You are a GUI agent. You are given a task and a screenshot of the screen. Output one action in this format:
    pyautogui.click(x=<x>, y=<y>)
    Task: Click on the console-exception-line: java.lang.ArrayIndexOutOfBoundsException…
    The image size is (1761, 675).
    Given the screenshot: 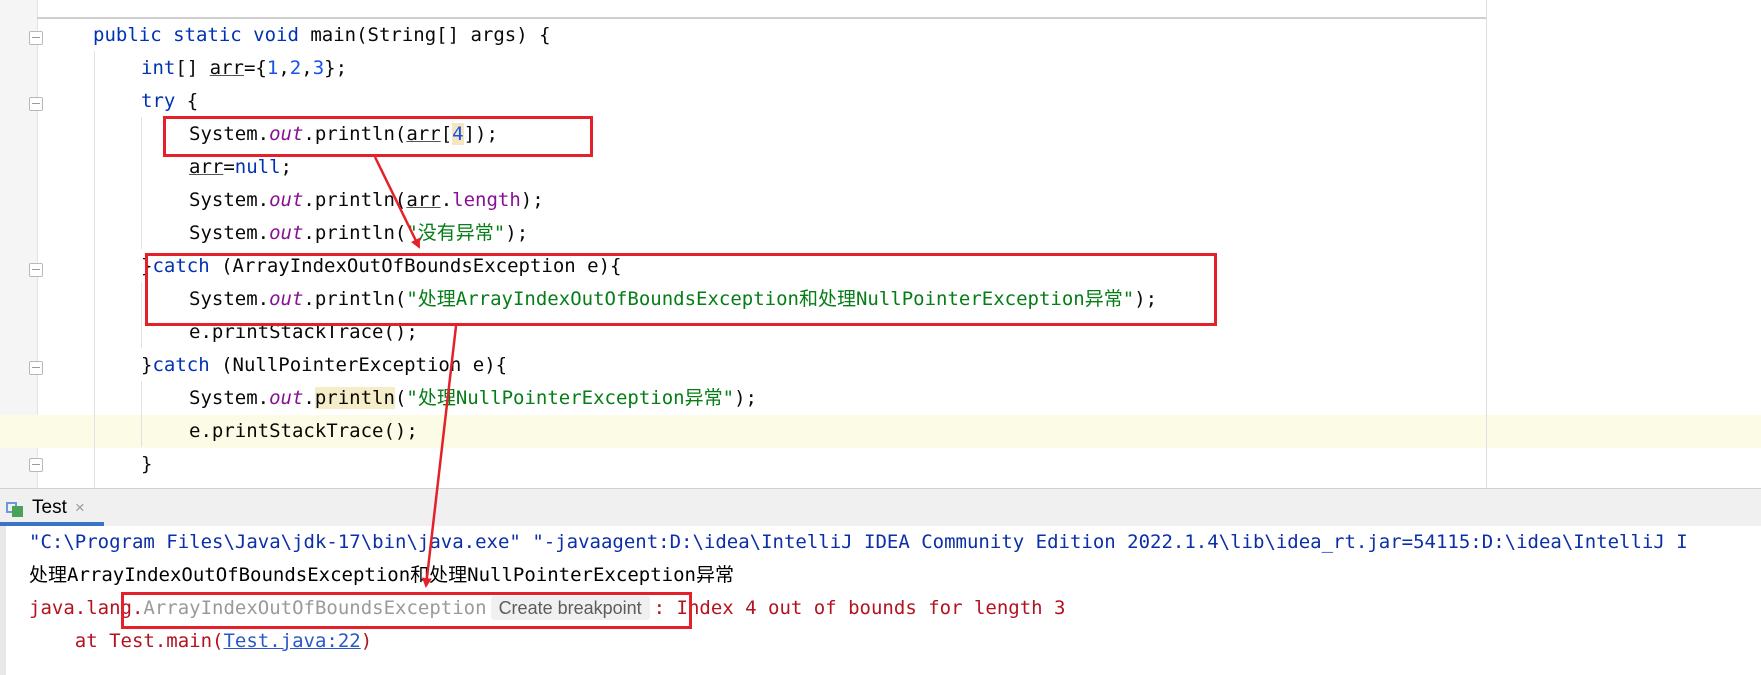 What is the action you would take?
    pyautogui.click(x=547, y=608)
    